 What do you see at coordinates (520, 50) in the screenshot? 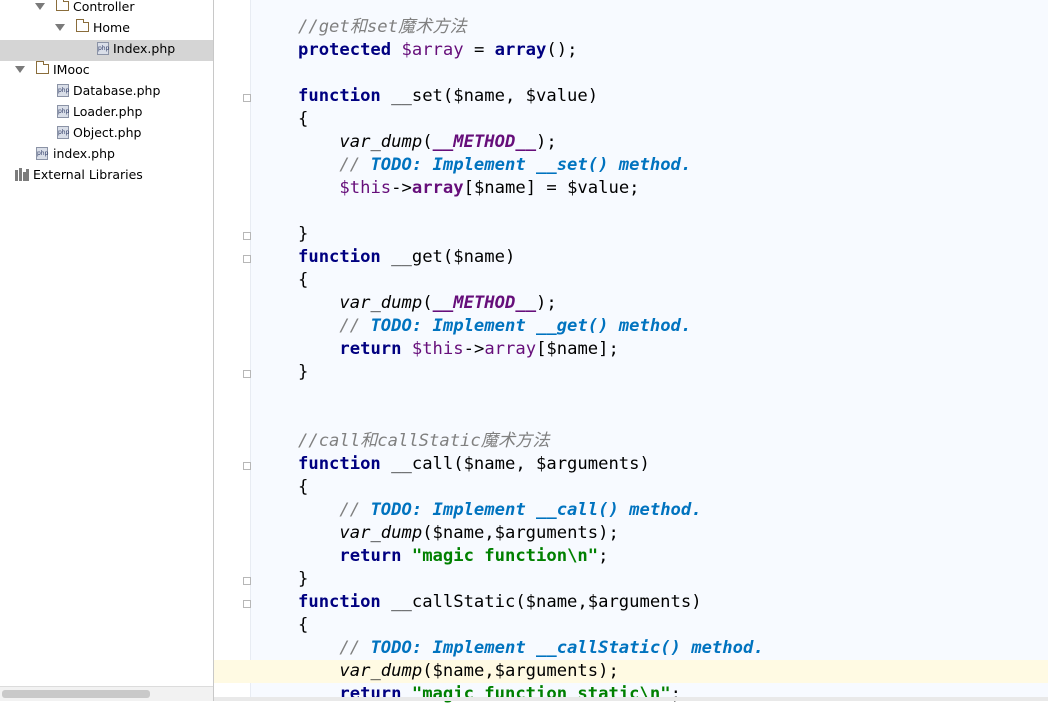
I see `code-token: array` at bounding box center [520, 50].